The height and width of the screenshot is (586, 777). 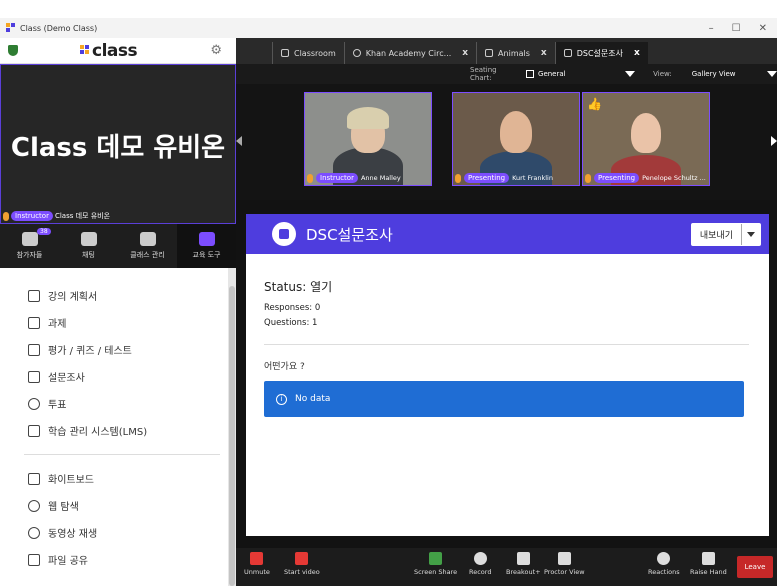 I want to click on question-text: 어떤가요 ?, so click(x=284, y=367).